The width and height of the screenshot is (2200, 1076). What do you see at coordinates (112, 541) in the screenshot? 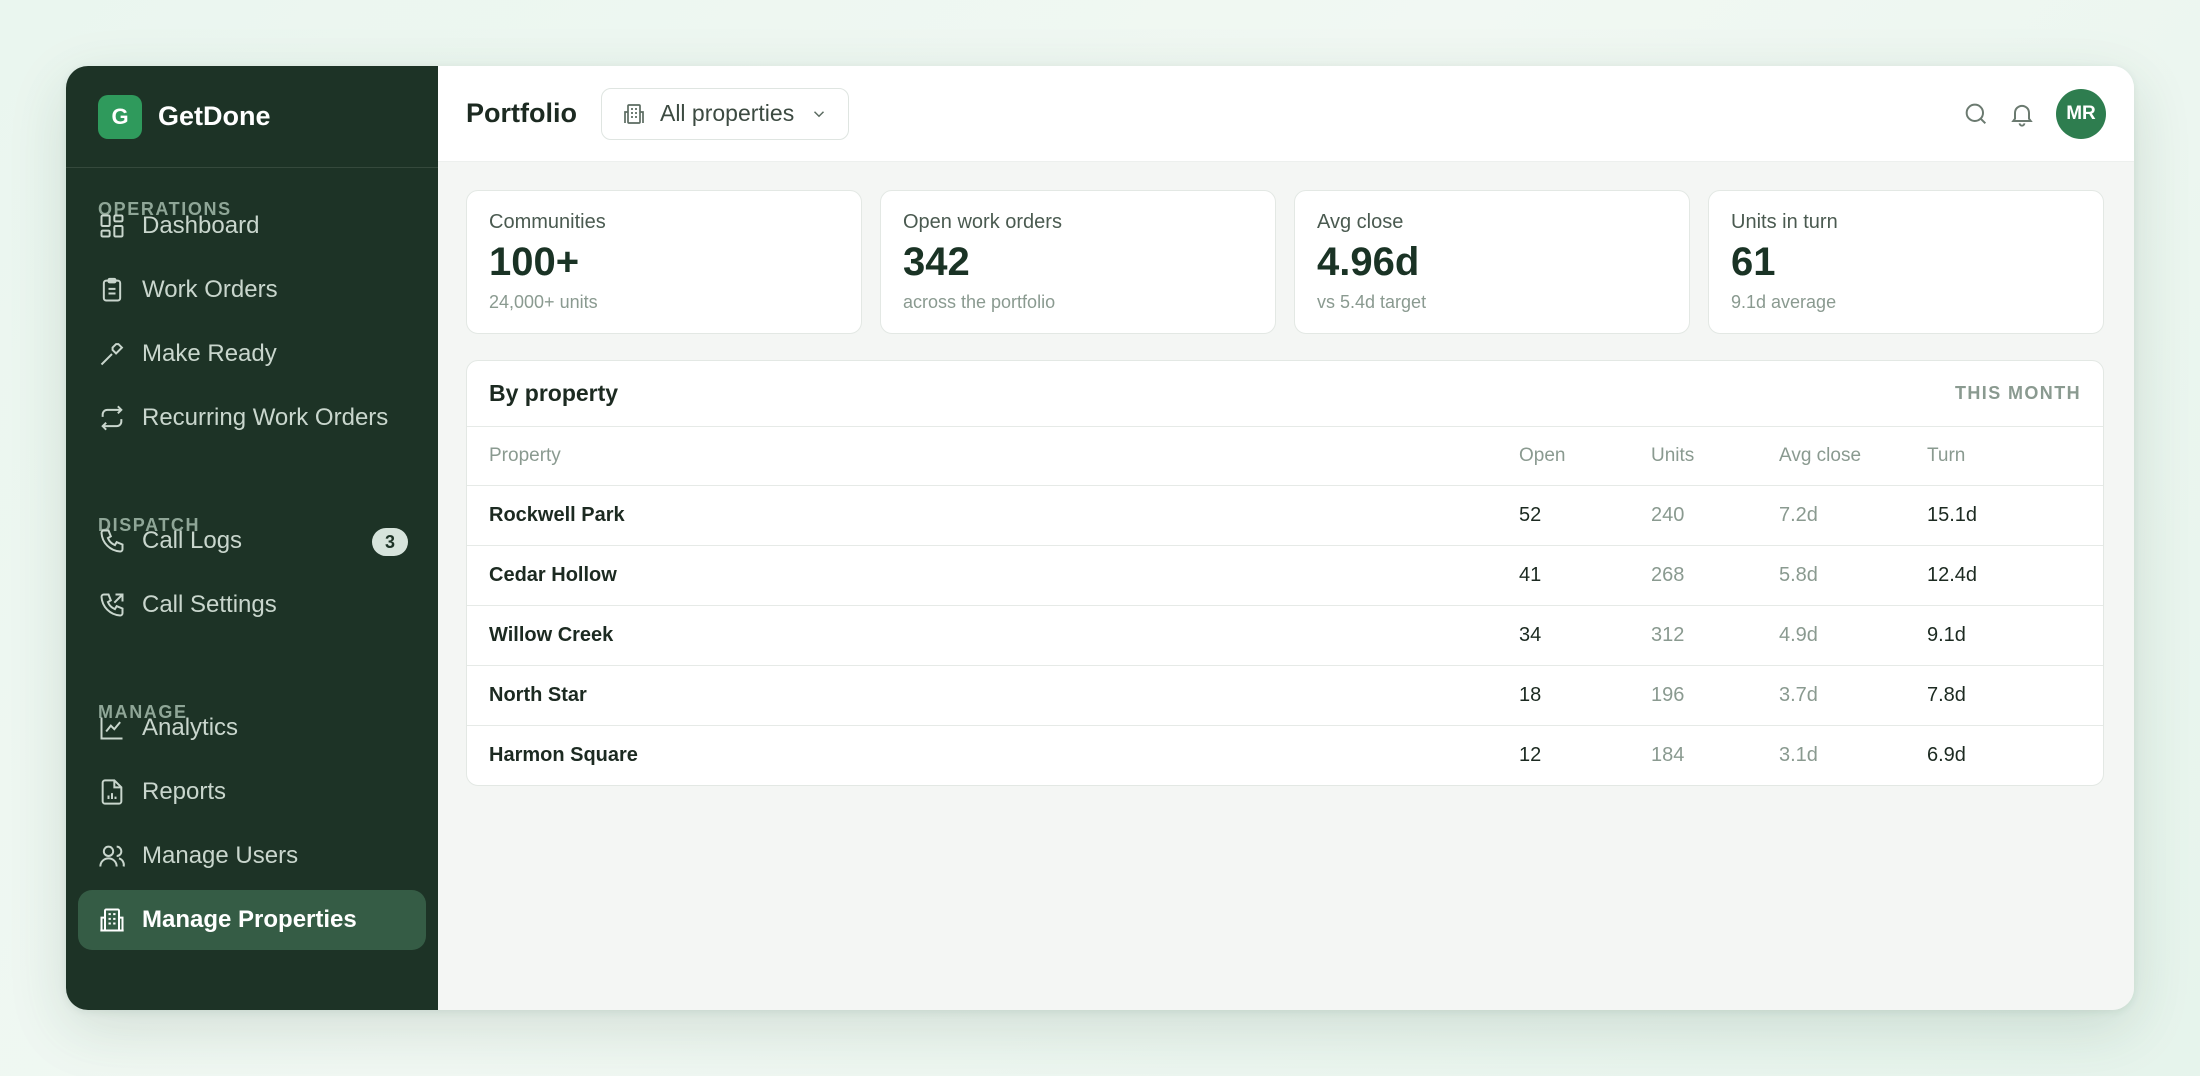
I see `phone-icon` at bounding box center [112, 541].